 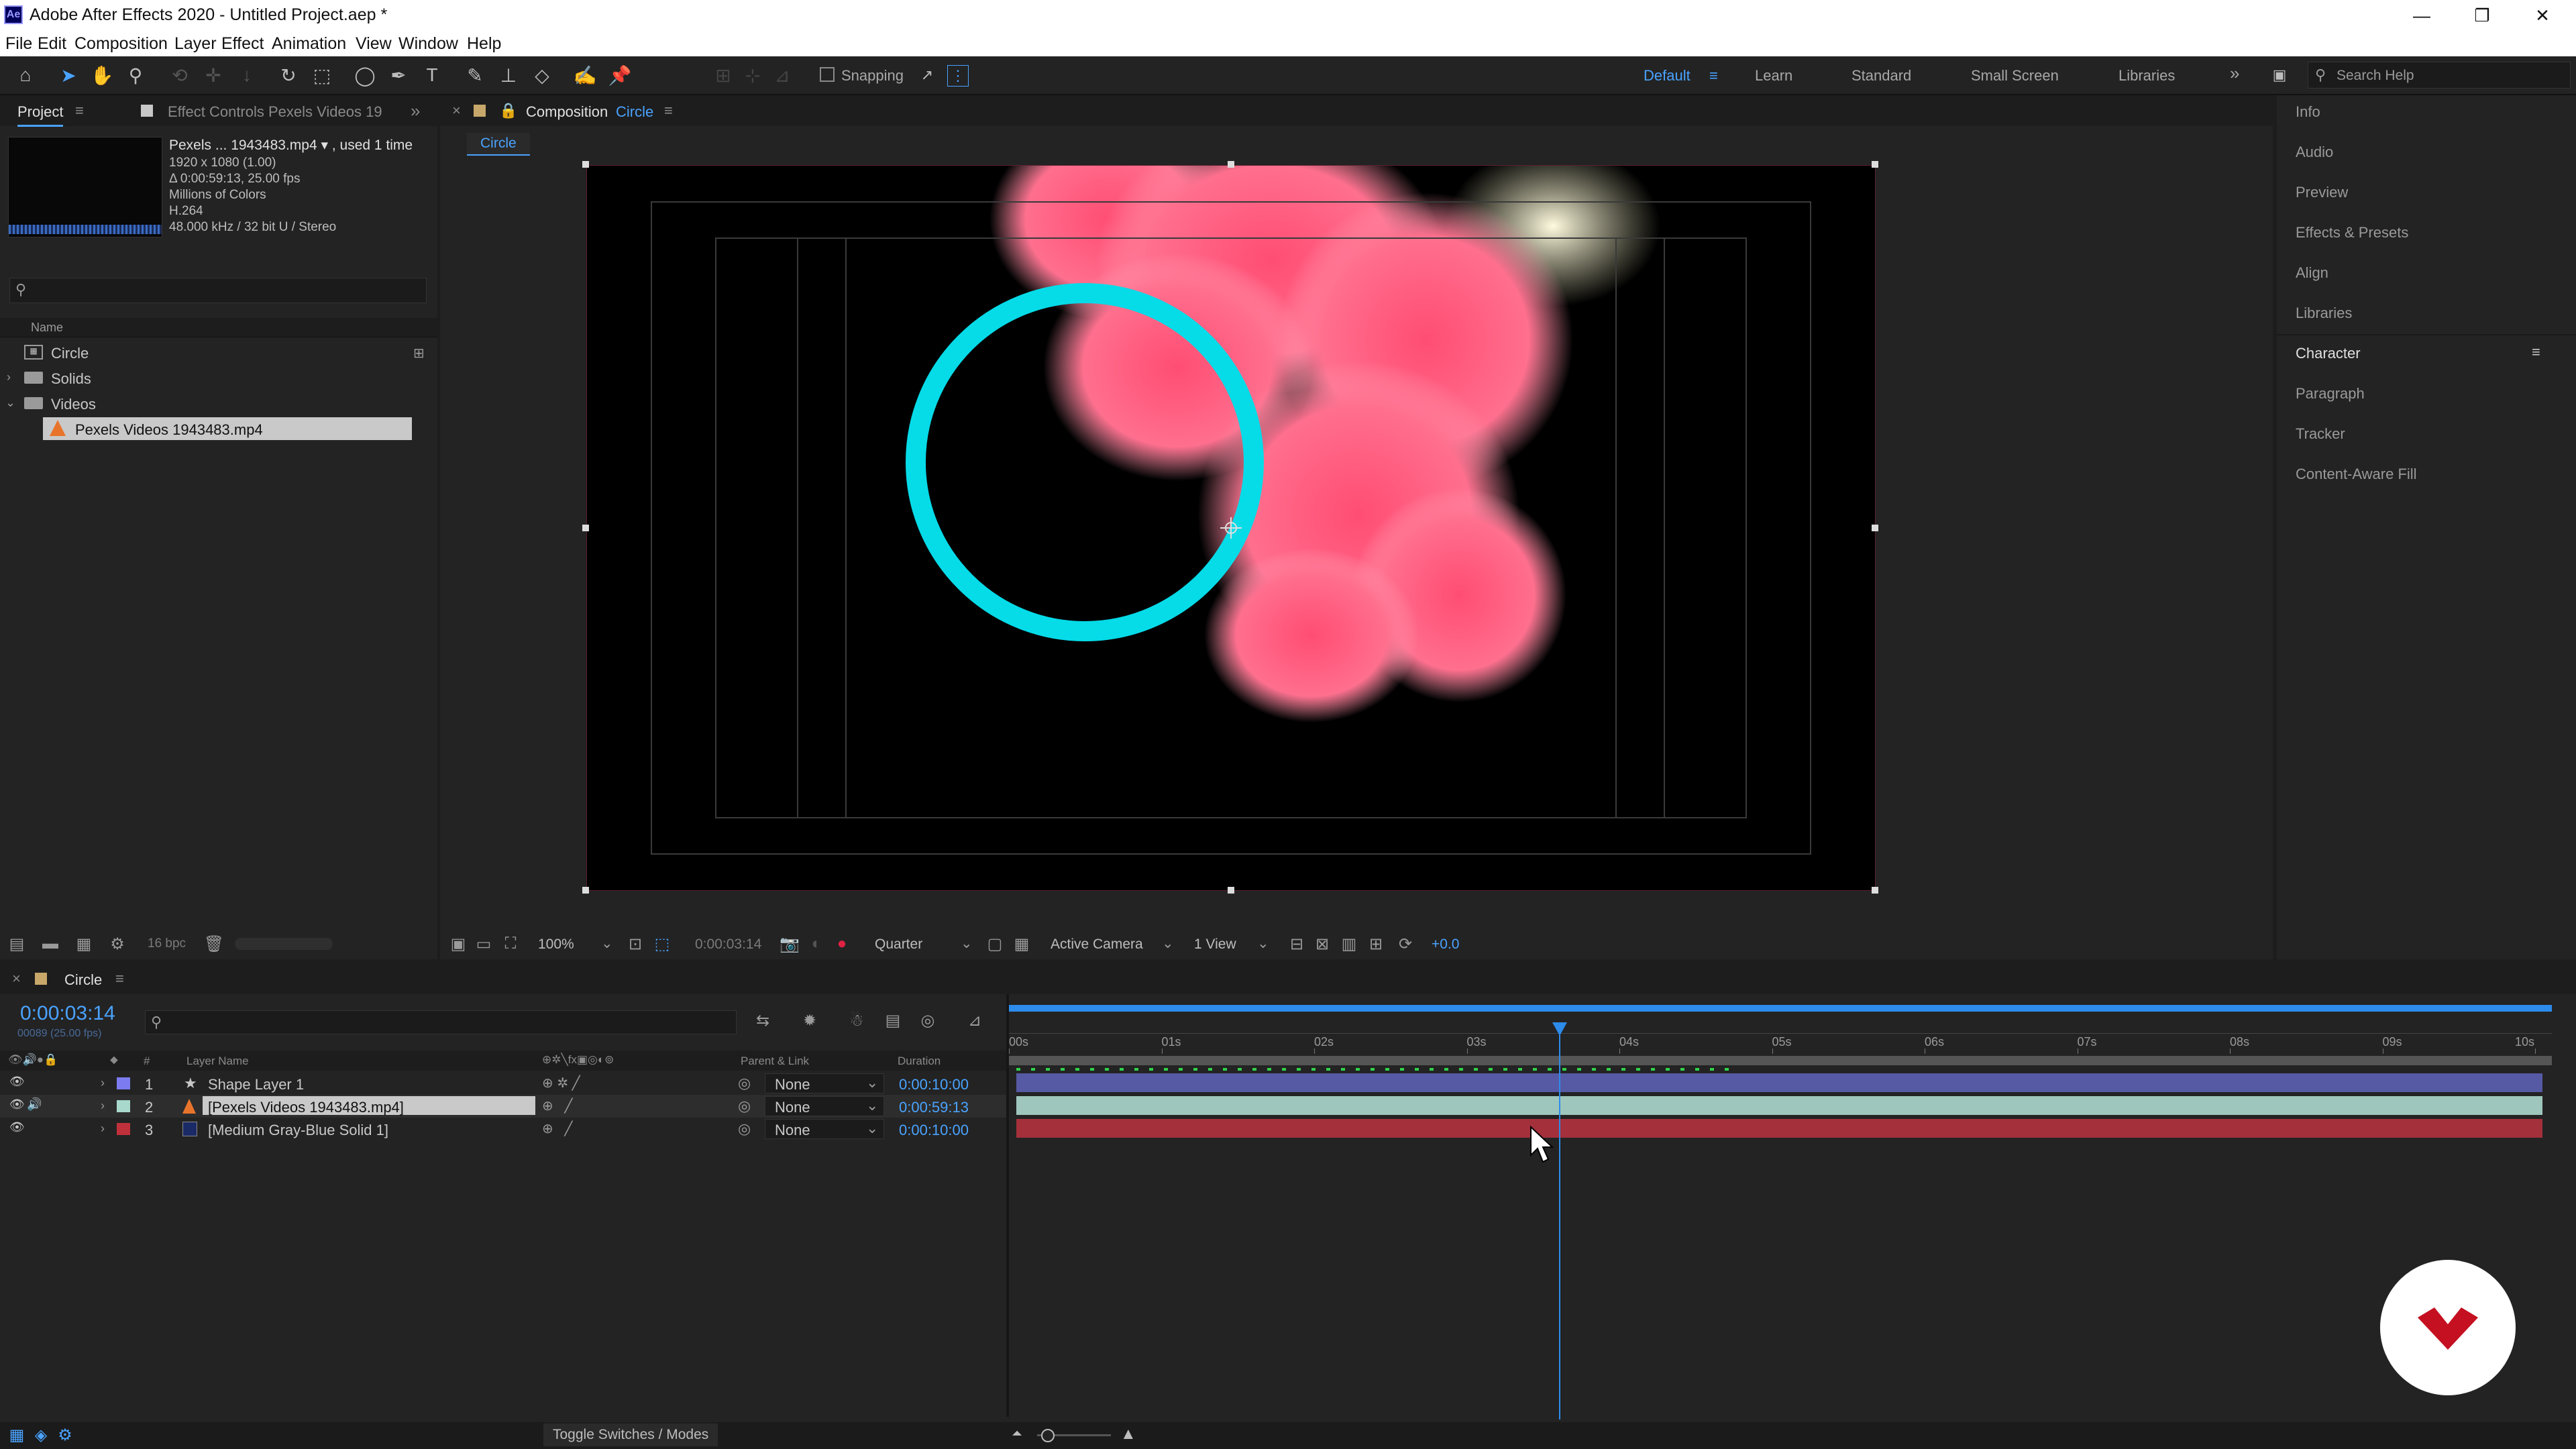 I want to click on frame-blending-icon: ▤, so click(x=892, y=1020).